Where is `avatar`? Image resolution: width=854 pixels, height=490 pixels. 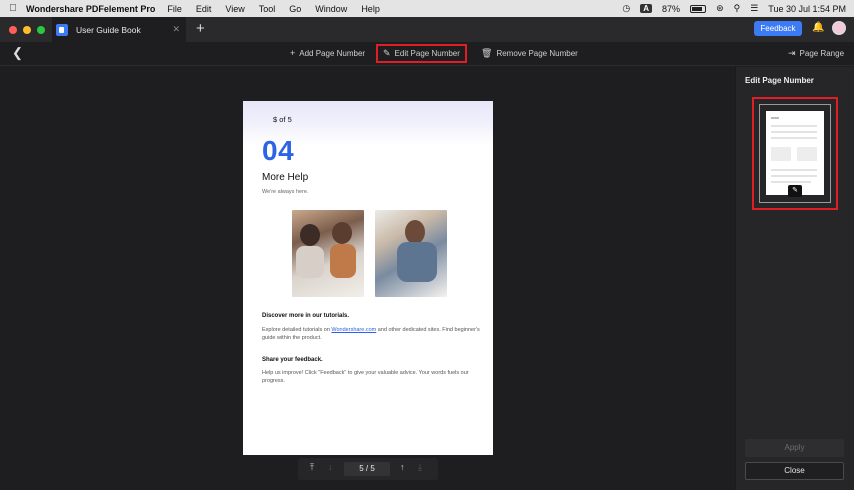
avatar is located at coordinates (839, 28).